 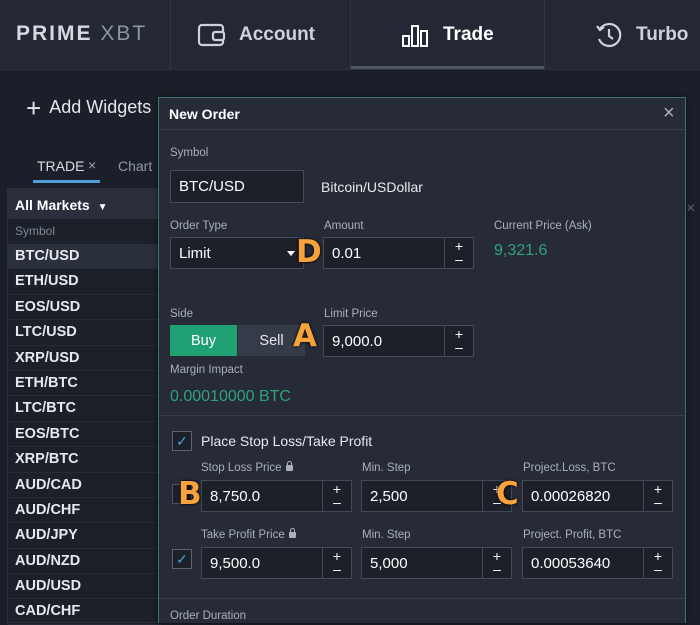 I want to click on market-row: LTC/BTC, so click(x=84, y=409).